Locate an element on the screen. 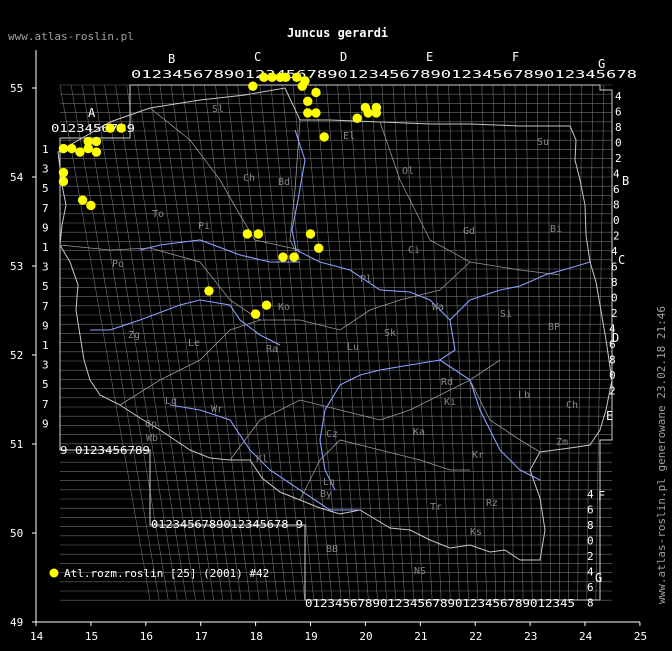 This screenshot has height=651, width=672. legend-label: Atl.rozm.roslin [25] (2001) #42 is located at coordinates (166, 573).